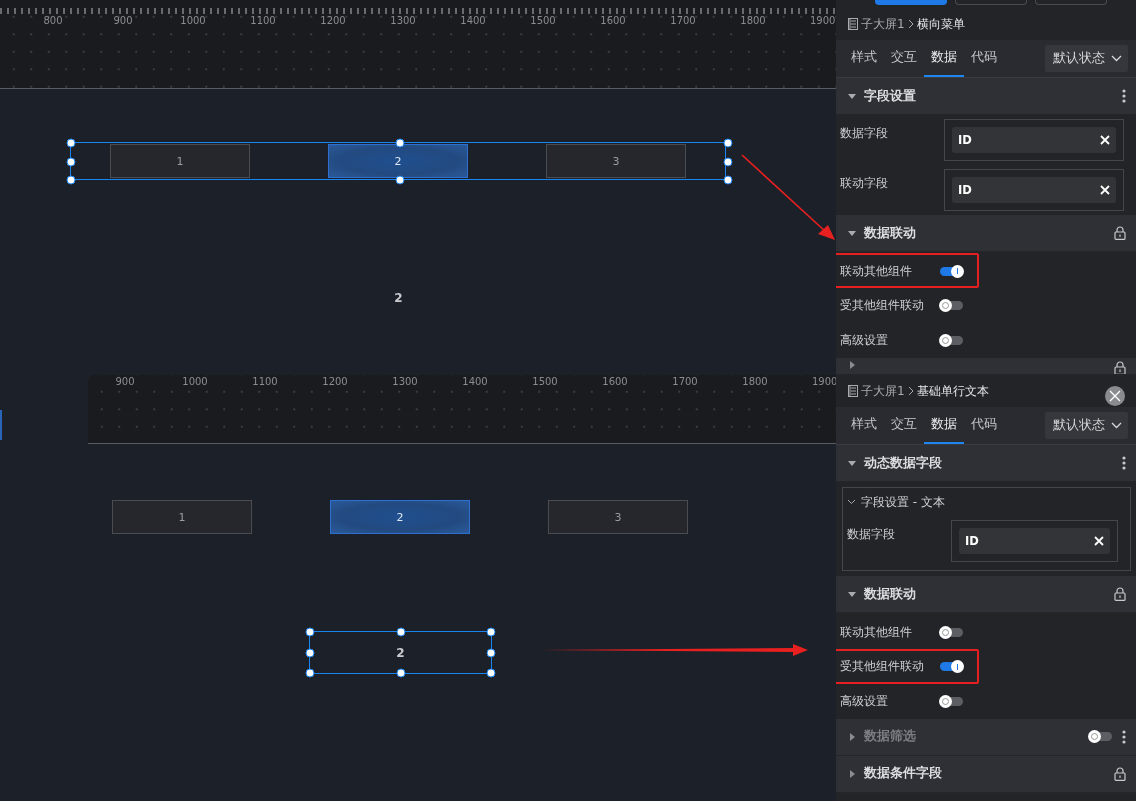  I want to click on field-label: 联动字段, so click(864, 183).